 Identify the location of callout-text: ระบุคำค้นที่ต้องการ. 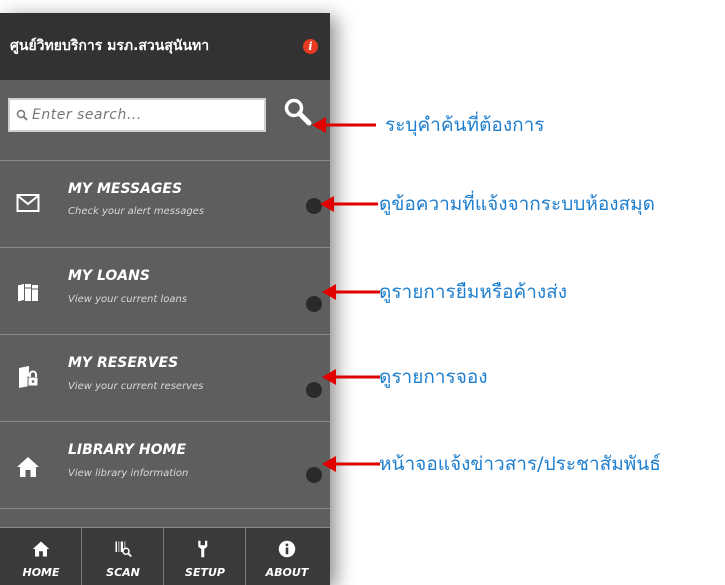
(465, 125).